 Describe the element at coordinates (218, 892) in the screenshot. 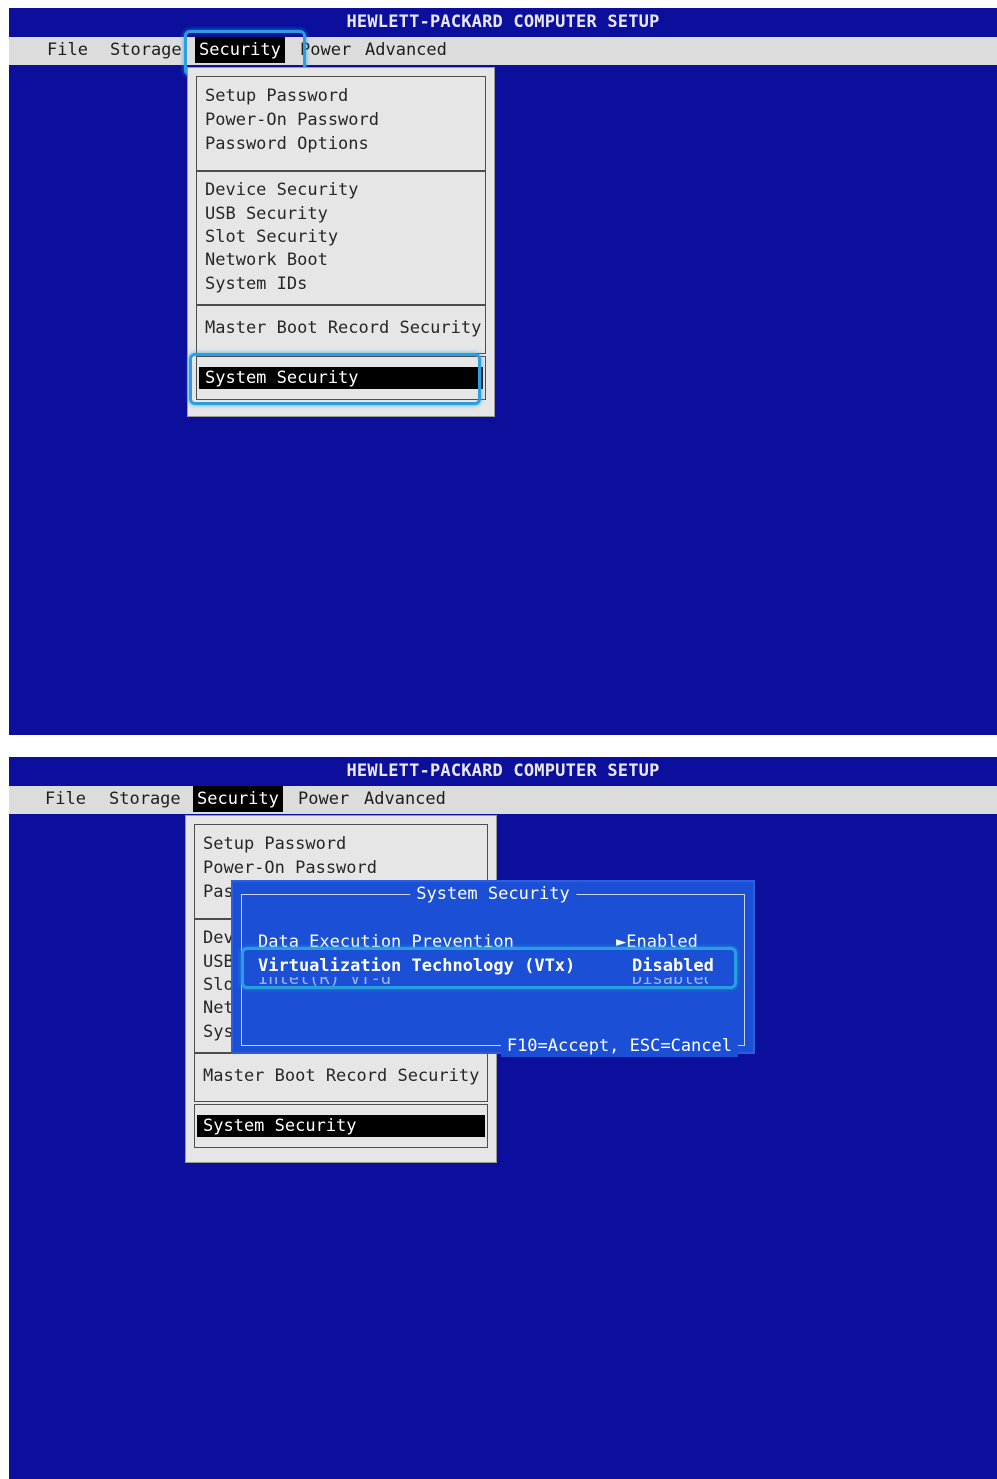

I see `item-password-options-partial: Pas` at that location.